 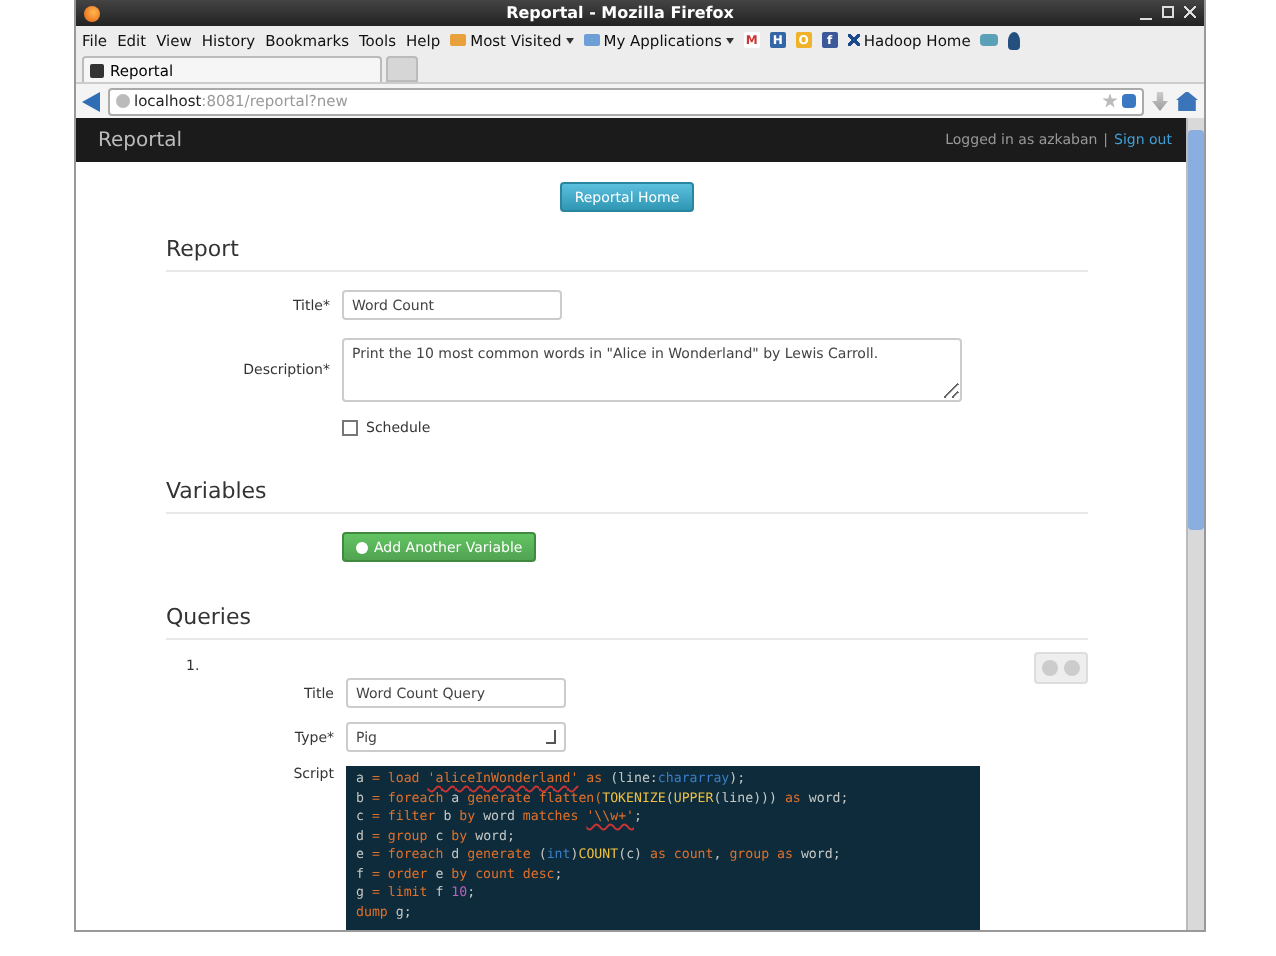 What do you see at coordinates (217, 491) in the screenshot?
I see `section-heading: Variables` at bounding box center [217, 491].